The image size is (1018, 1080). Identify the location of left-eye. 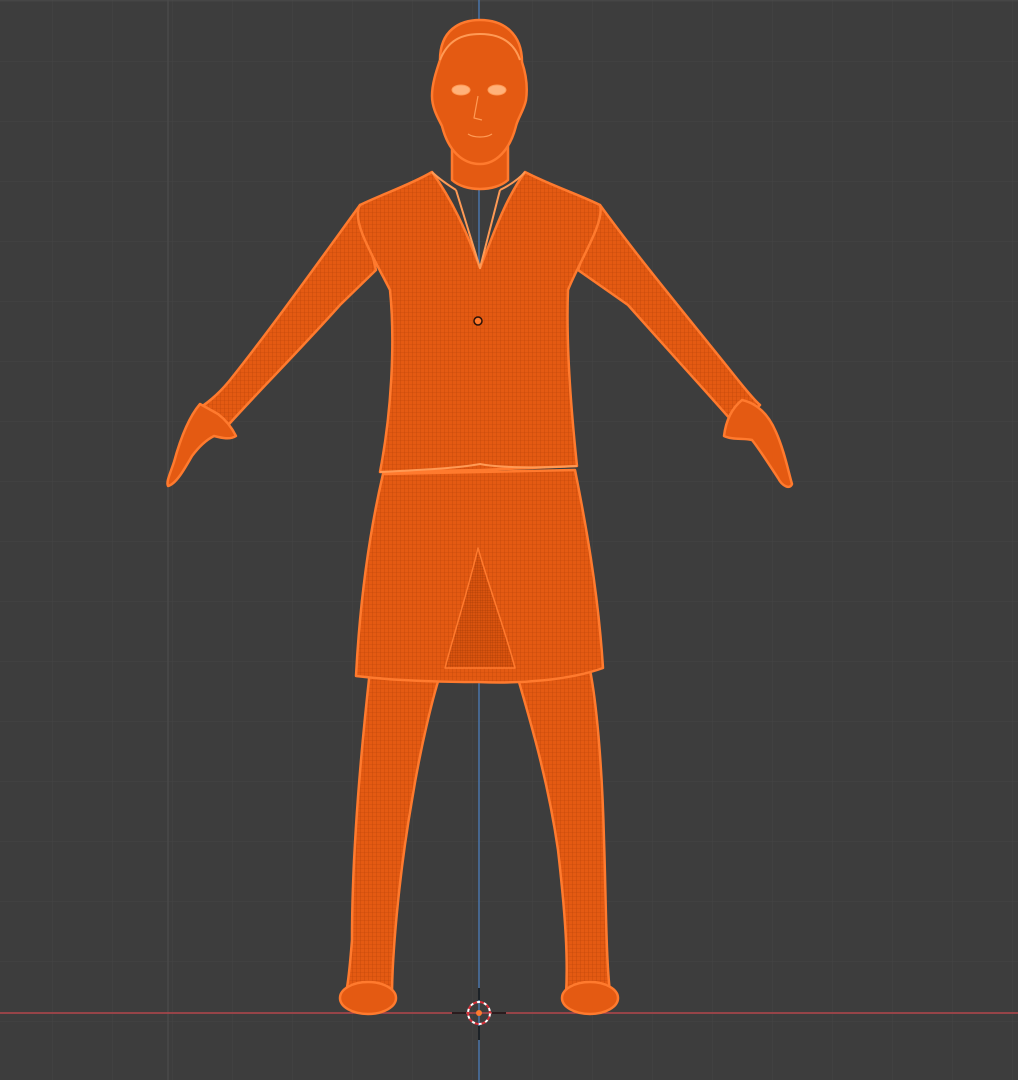
(461, 90).